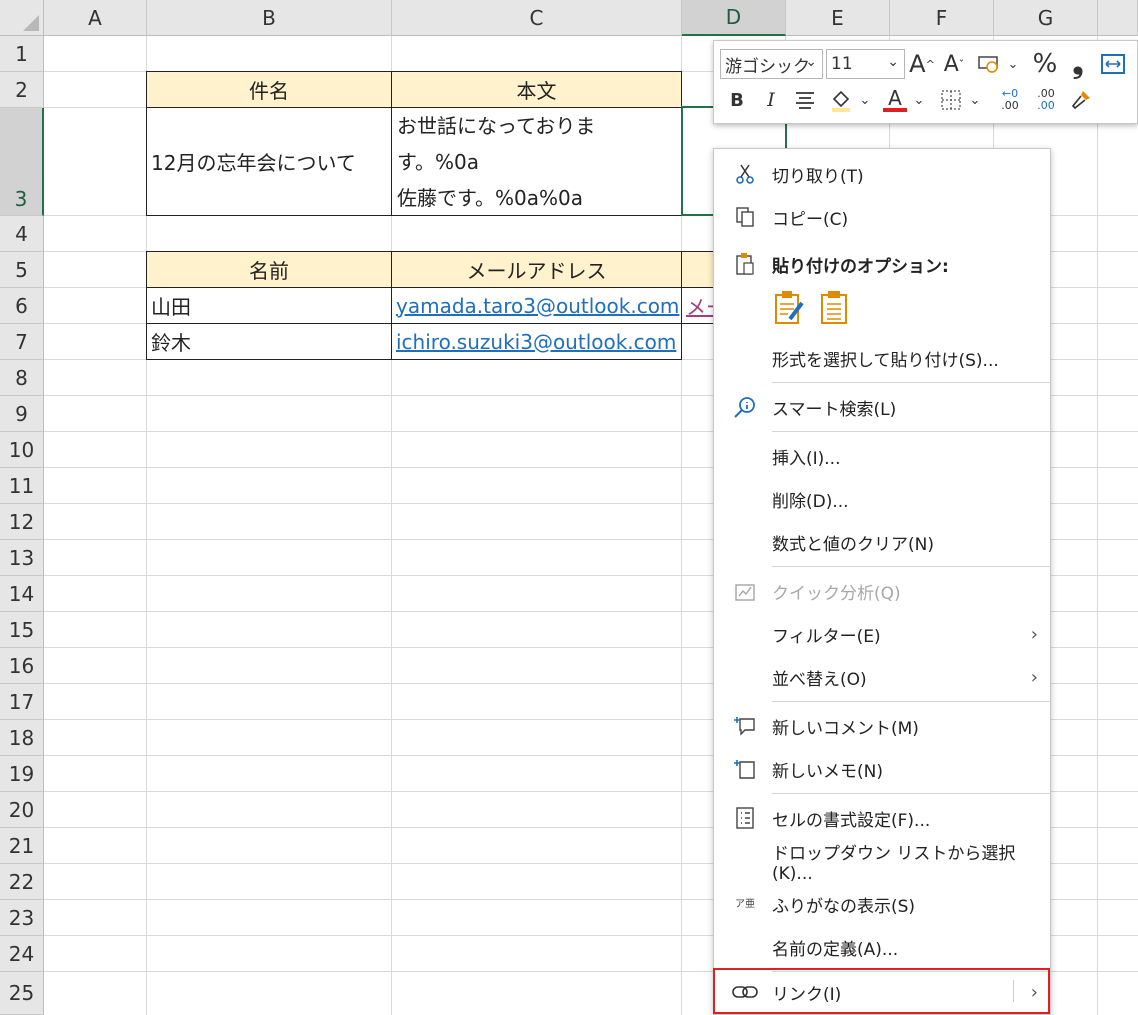 The width and height of the screenshot is (1138, 1015). I want to click on cell-b7-name: 鈴木, so click(269, 341).